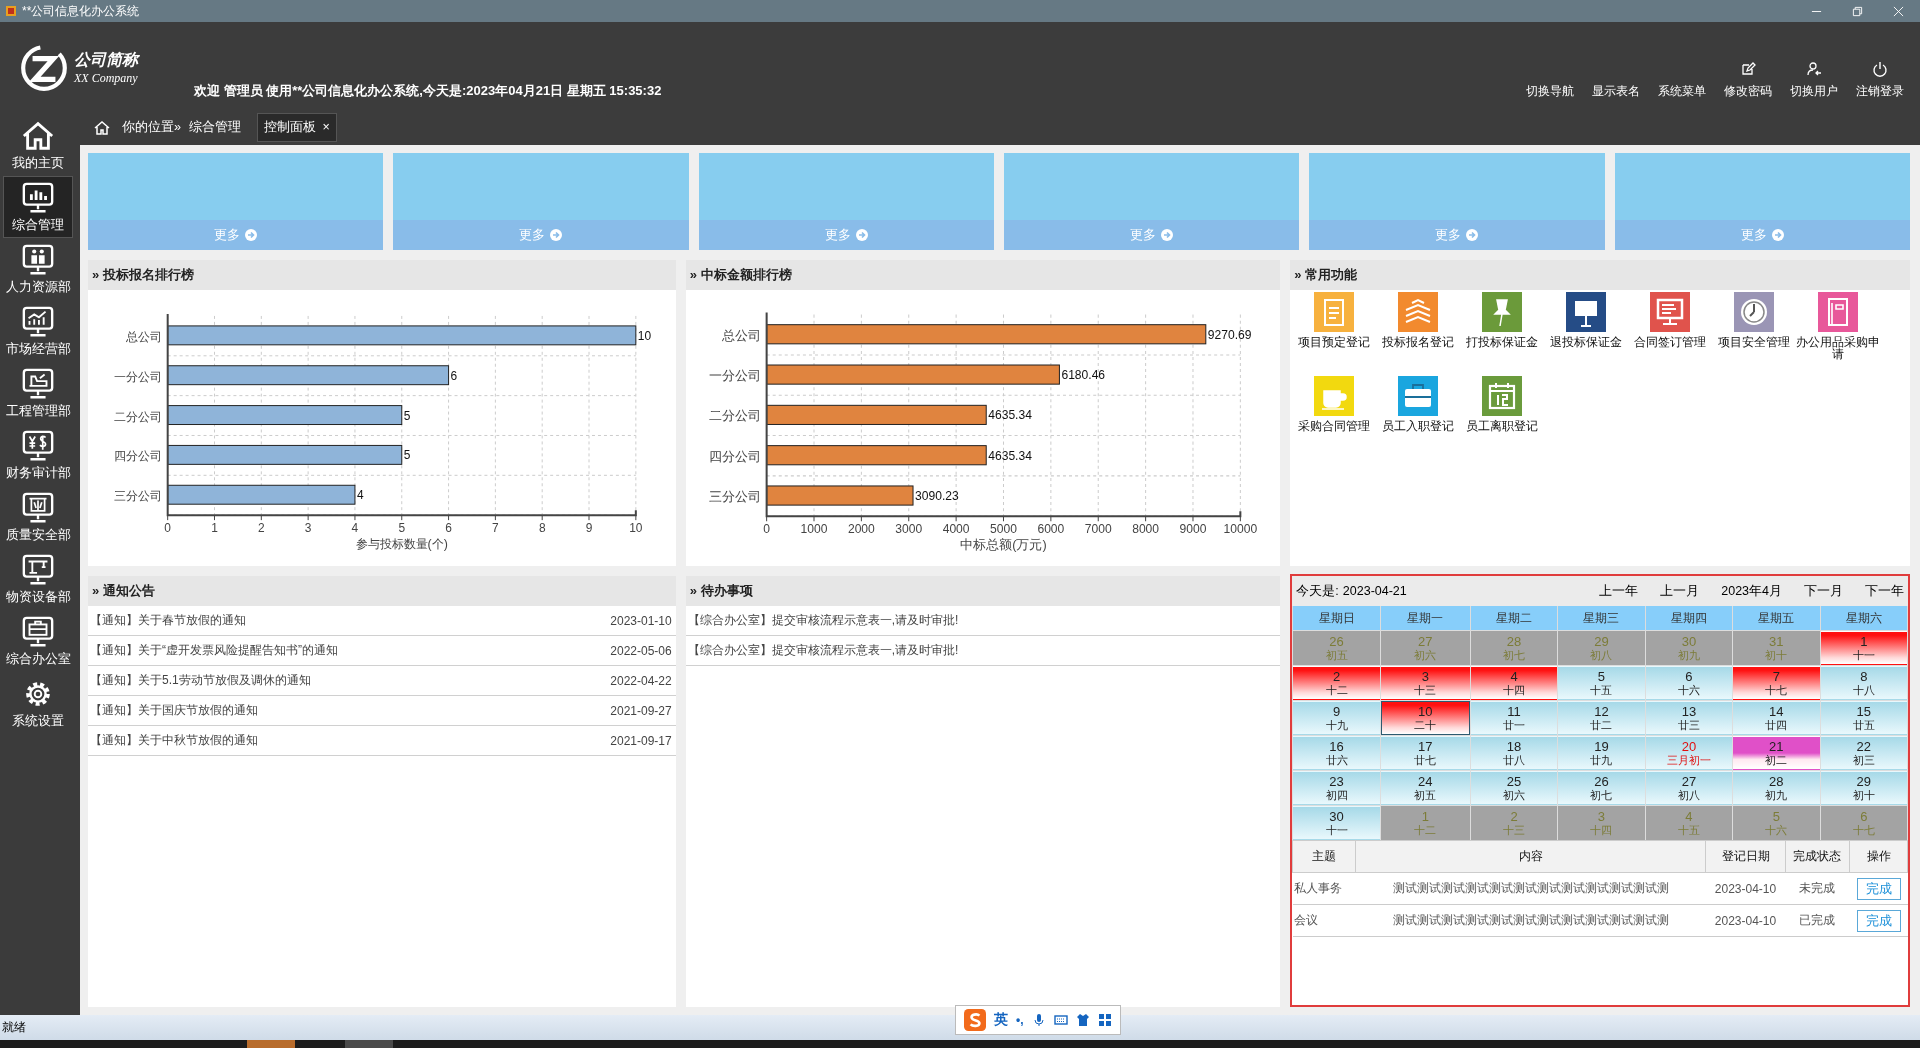 The height and width of the screenshot is (1048, 1920). What do you see at coordinates (1514, 718) in the screenshot?
I see `calendar-day: 11 廿一` at bounding box center [1514, 718].